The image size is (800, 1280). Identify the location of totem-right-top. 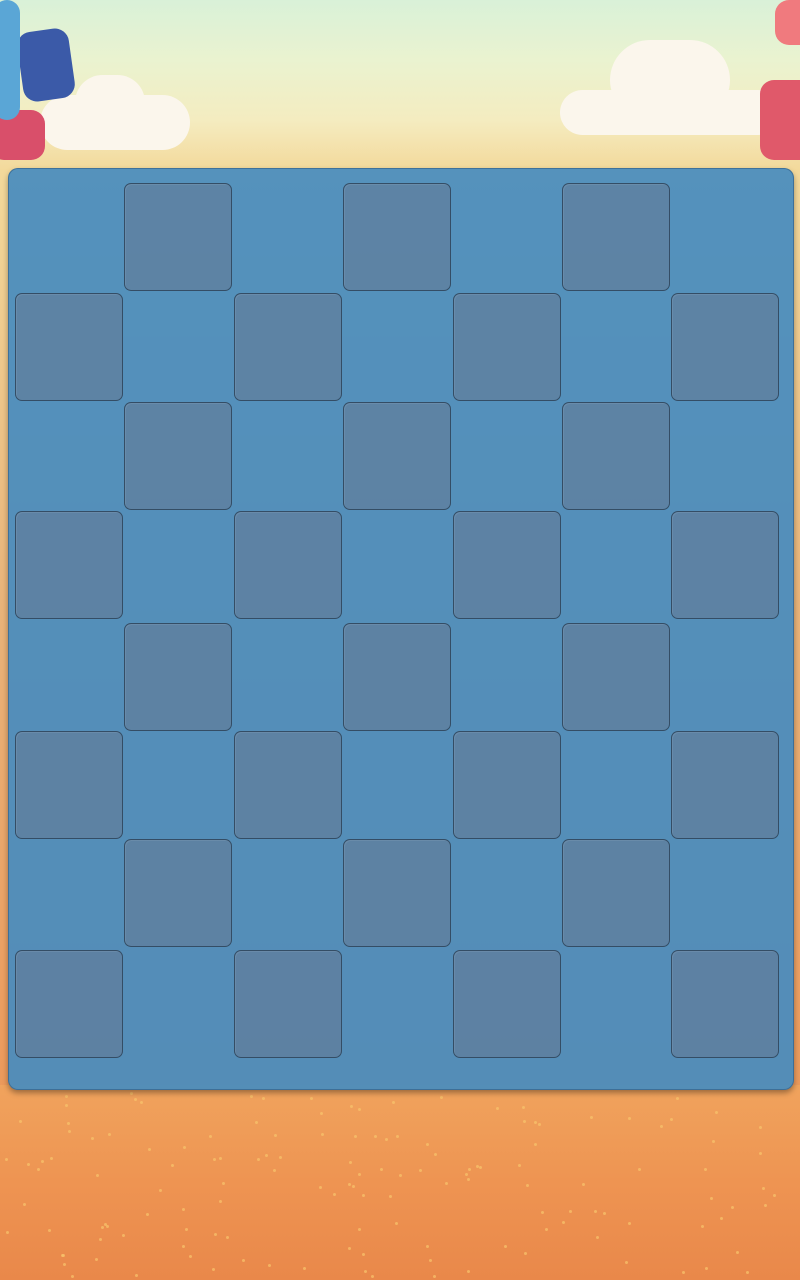
(780, 120).